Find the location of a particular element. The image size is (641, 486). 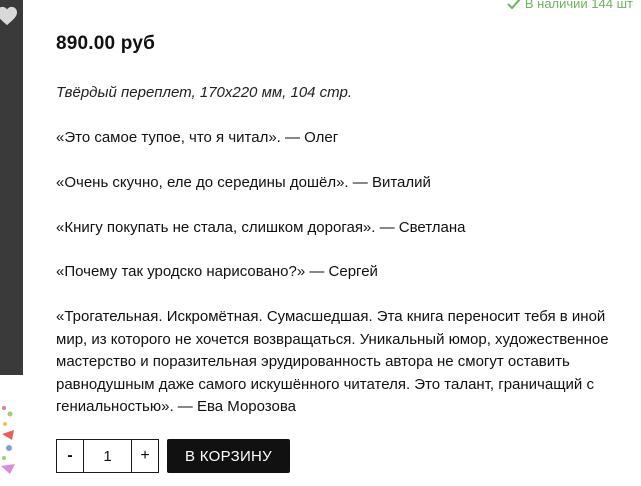

stock-status: В наличии 144 шт is located at coordinates (570, 5).